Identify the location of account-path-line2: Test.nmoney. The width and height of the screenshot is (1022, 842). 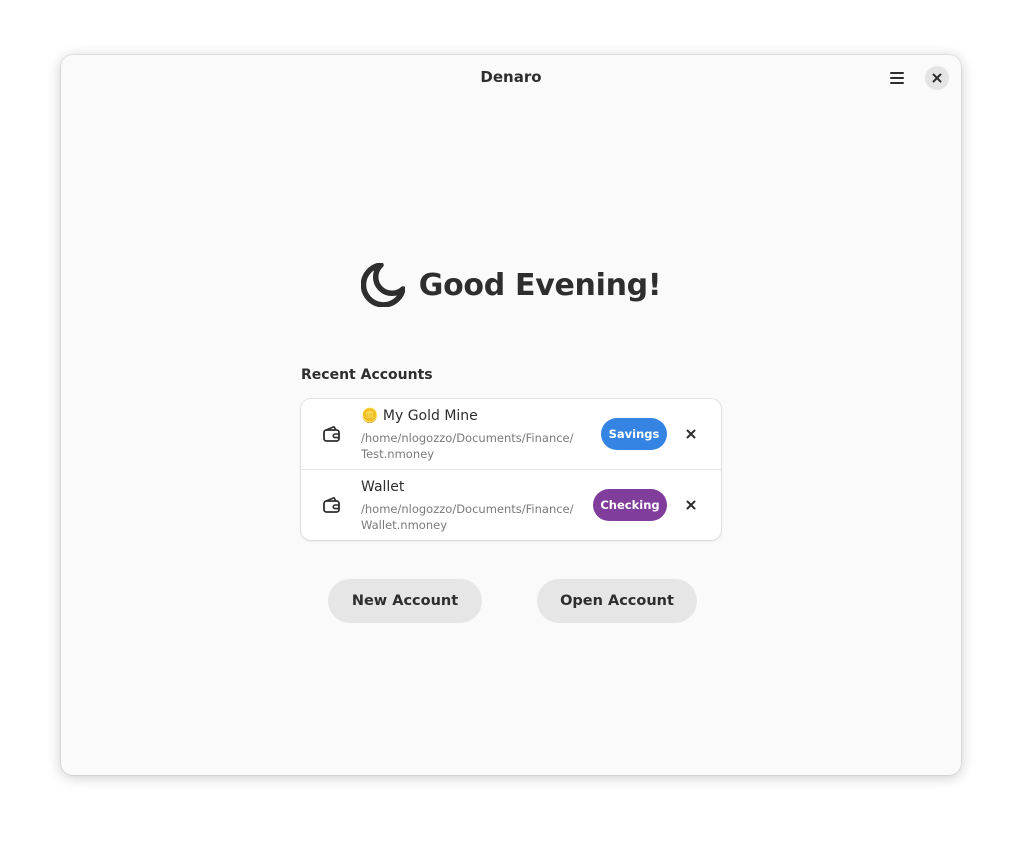
(397, 454).